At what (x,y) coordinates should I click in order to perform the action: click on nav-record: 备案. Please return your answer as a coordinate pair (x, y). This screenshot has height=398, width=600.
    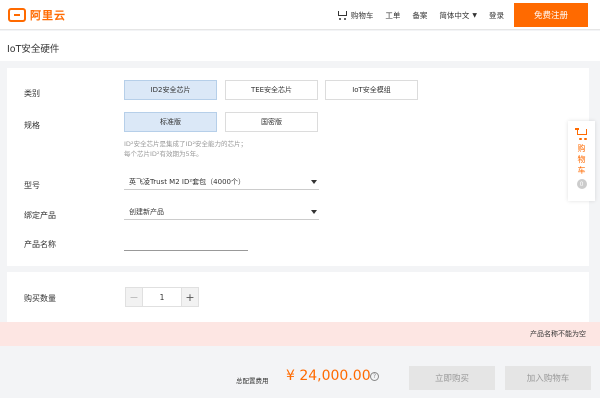
    Looking at the image, I should click on (419, 15).